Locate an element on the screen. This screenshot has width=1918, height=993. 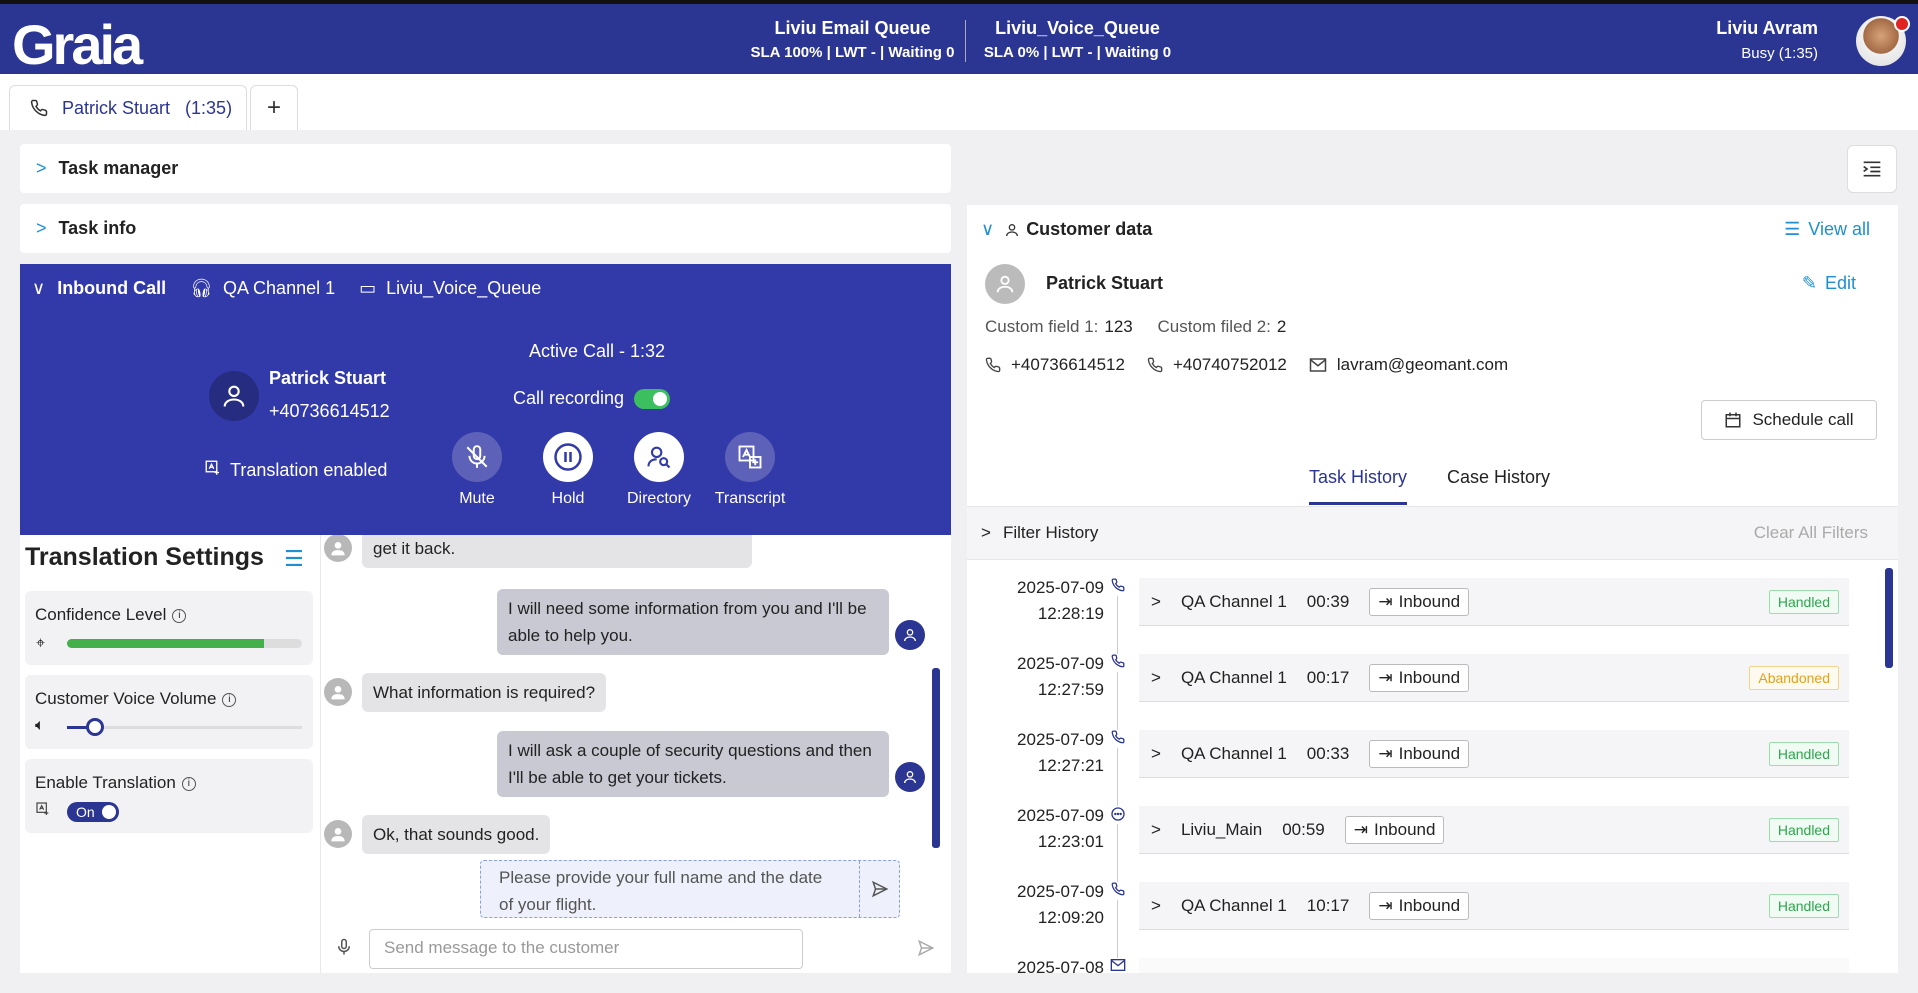
user-name: Liviu Avram is located at coordinates (1767, 28).